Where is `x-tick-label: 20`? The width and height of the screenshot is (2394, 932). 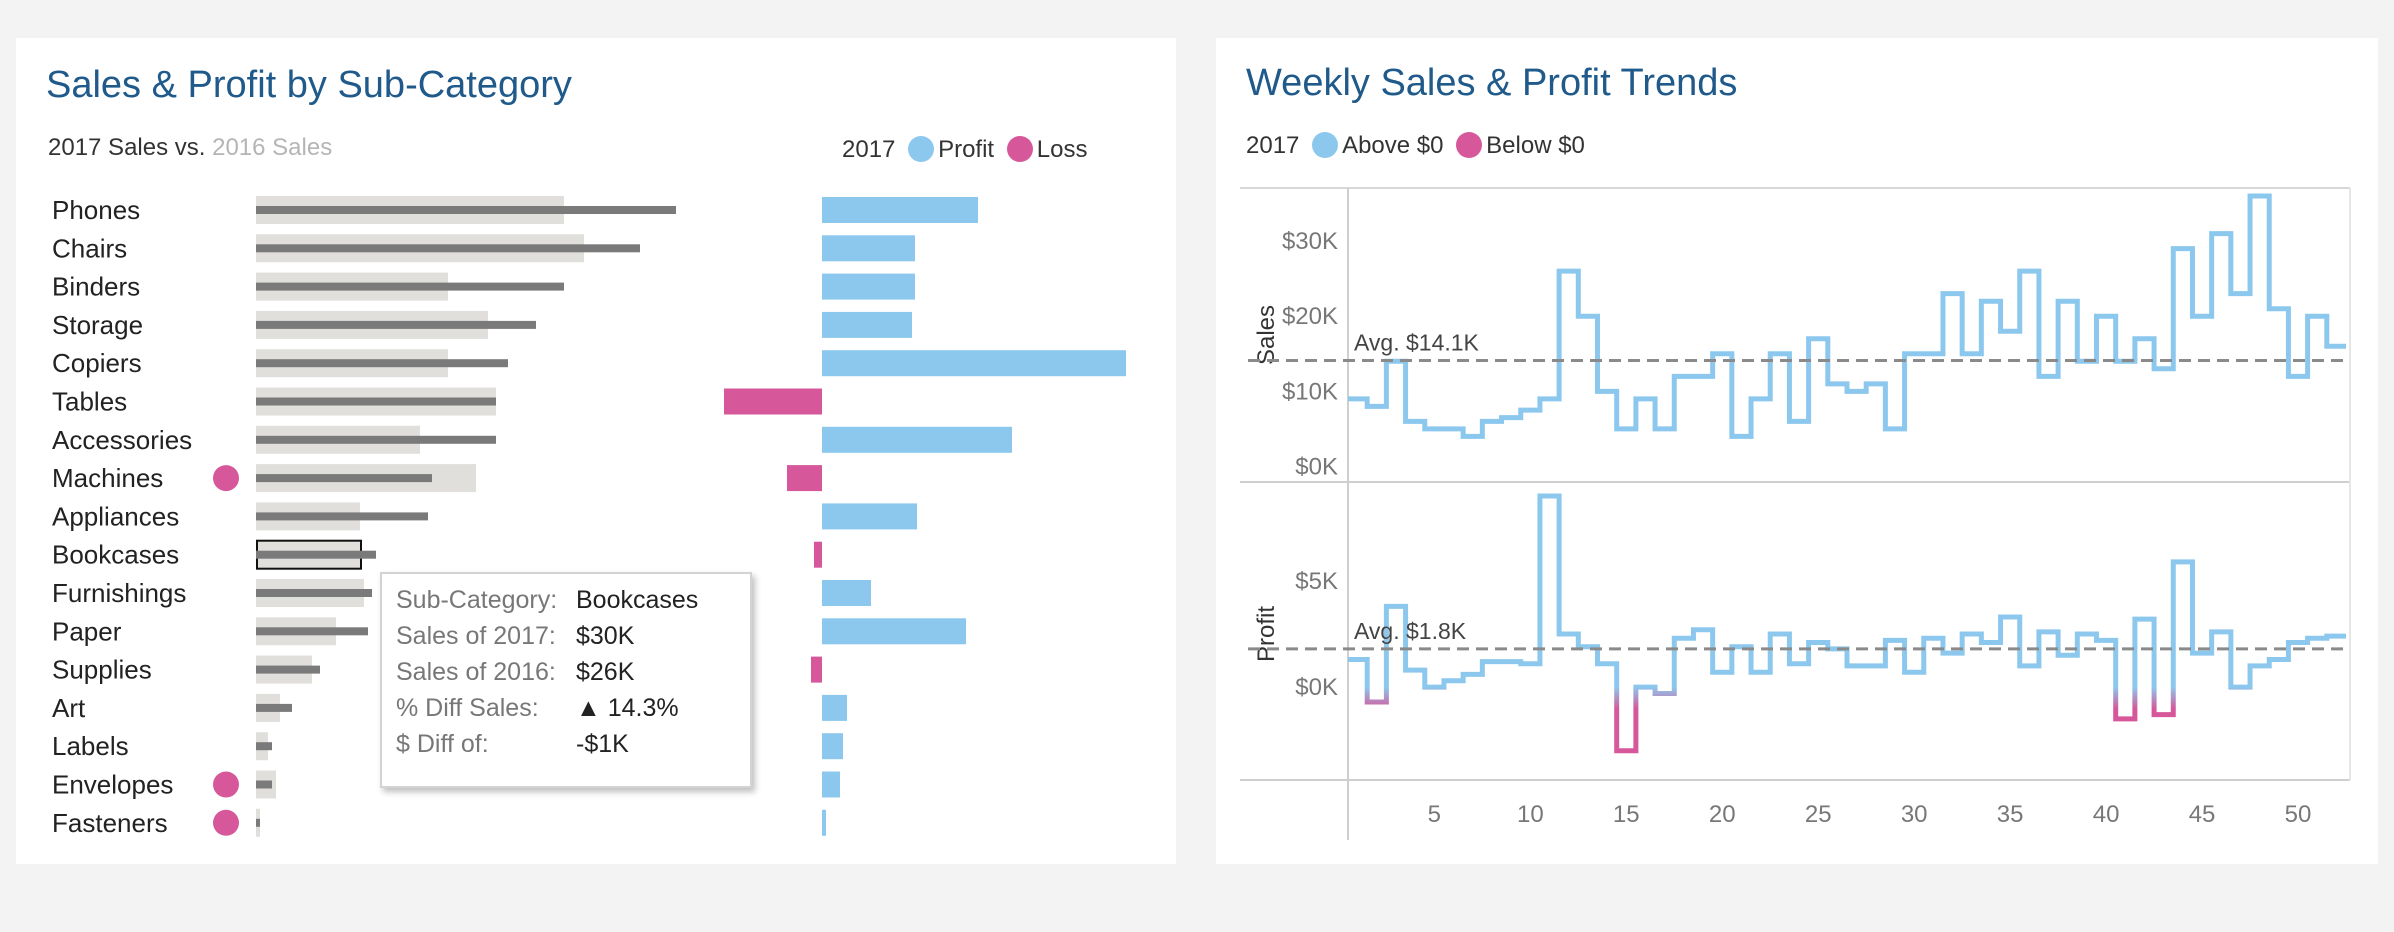
x-tick-label: 20 is located at coordinates (1722, 814).